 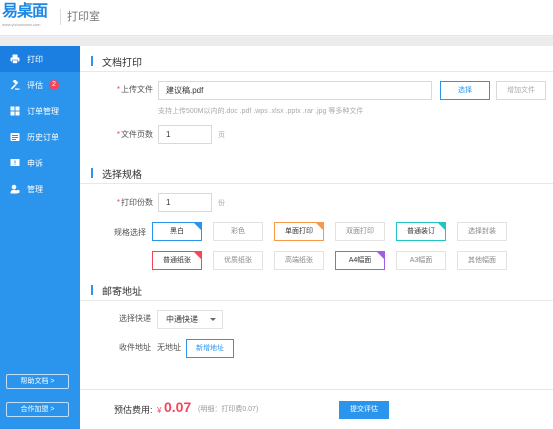 What do you see at coordinates (169, 347) in the screenshot?
I see `address-value: 无地址` at bounding box center [169, 347].